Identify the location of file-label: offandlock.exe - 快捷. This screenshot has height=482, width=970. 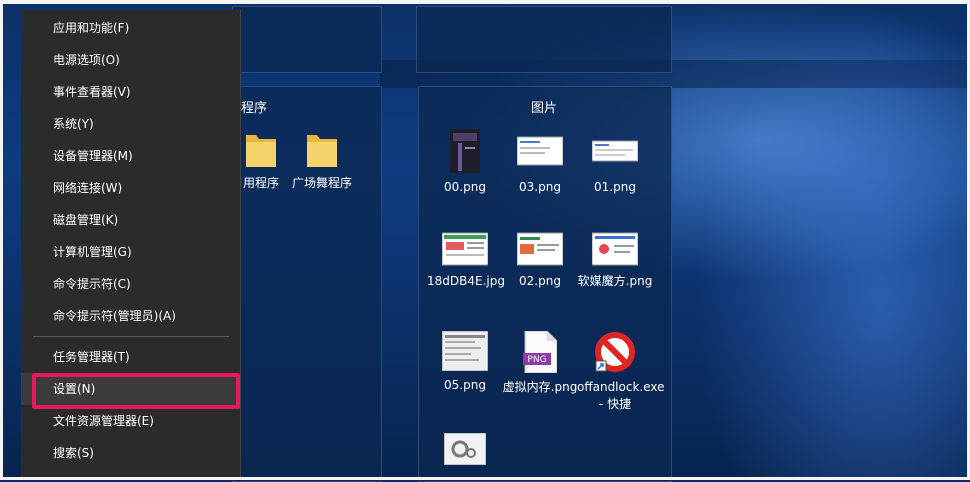
(621, 395).